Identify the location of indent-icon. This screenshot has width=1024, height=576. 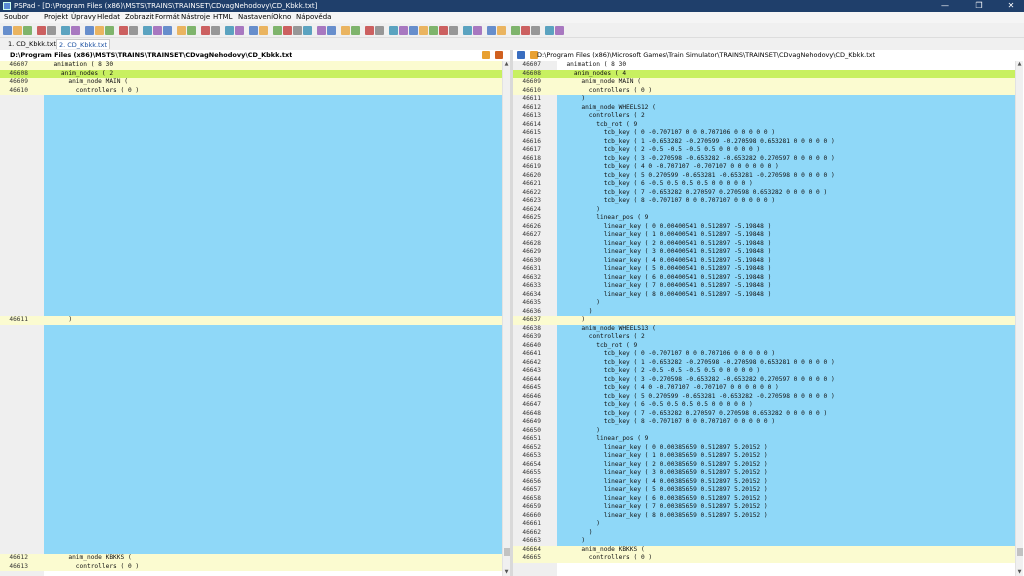
(167, 30).